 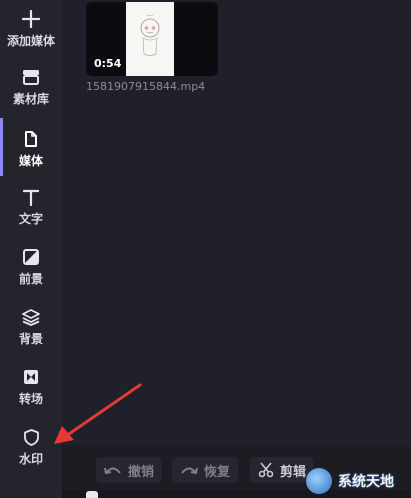 I want to click on layers-icon, so click(x=31, y=317).